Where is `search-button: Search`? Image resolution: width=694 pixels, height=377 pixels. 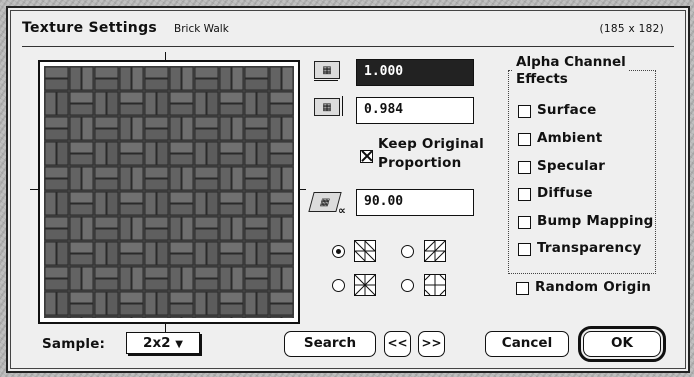 search-button: Search is located at coordinates (330, 344).